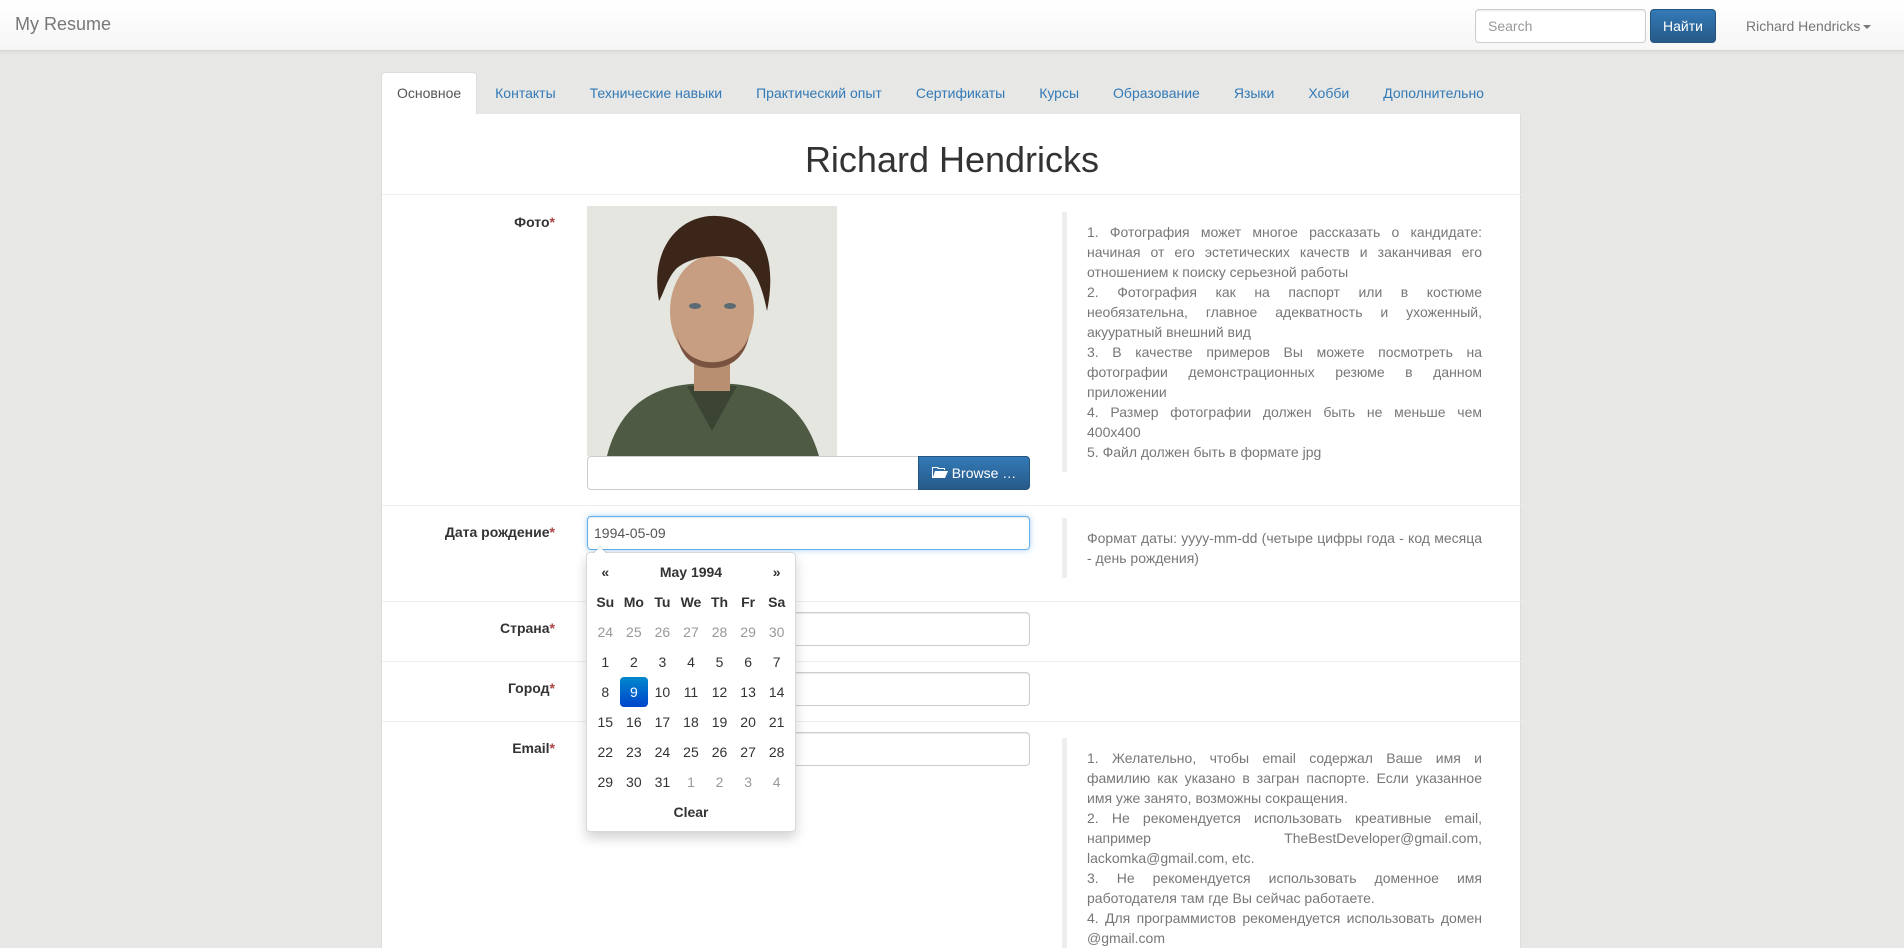 This screenshot has height=948, width=1904. Describe the element at coordinates (525, 93) in the screenshot. I see `tab-contacts: Контакты` at that location.